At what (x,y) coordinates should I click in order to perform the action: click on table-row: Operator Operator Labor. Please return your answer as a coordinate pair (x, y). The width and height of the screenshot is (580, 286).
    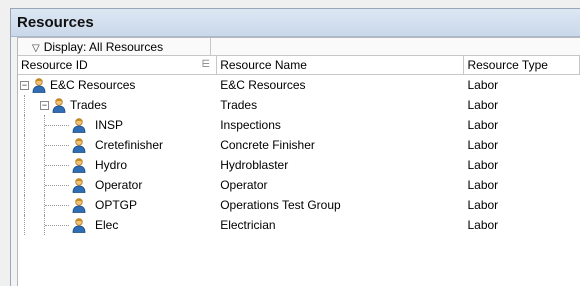
    Looking at the image, I should click on (299, 185).